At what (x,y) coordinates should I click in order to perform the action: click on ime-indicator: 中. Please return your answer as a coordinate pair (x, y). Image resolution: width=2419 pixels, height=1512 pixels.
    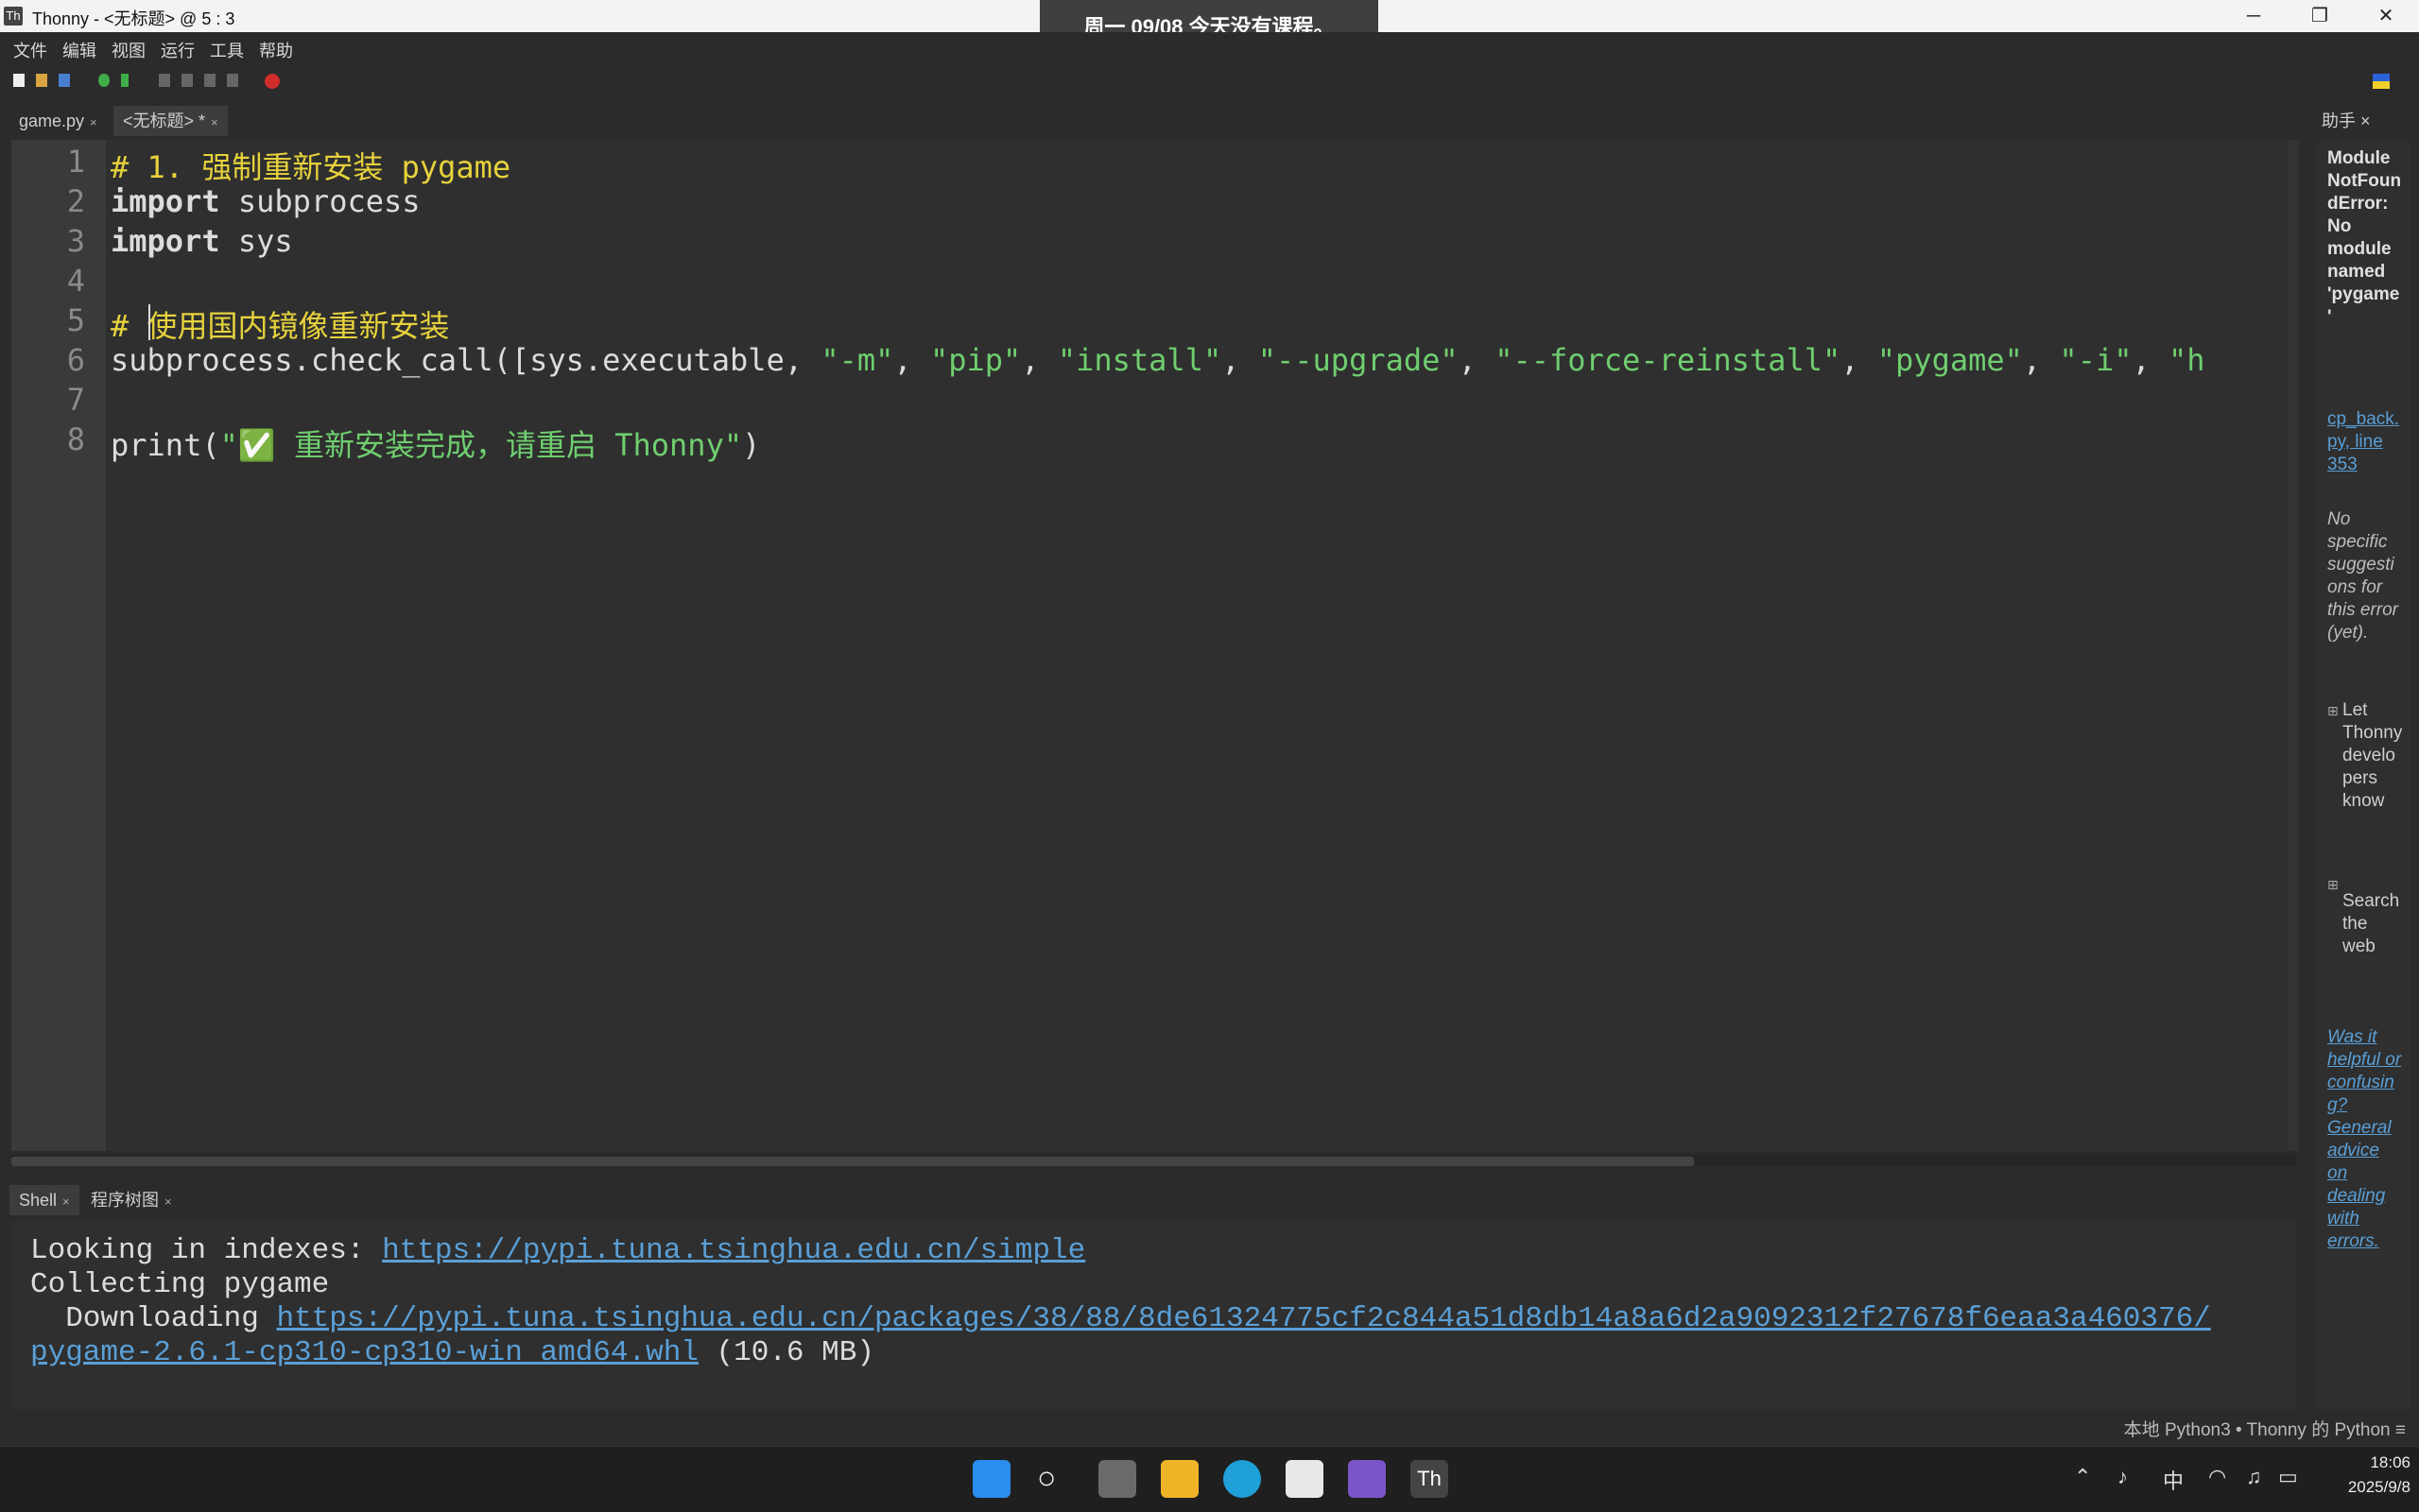
    Looking at the image, I should click on (2173, 1480).